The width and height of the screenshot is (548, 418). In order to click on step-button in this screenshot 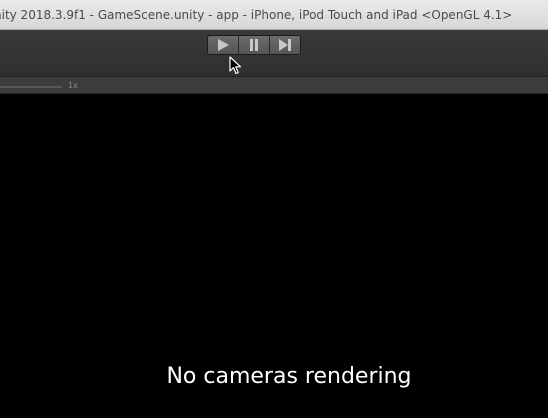, I will do `click(285, 45)`.